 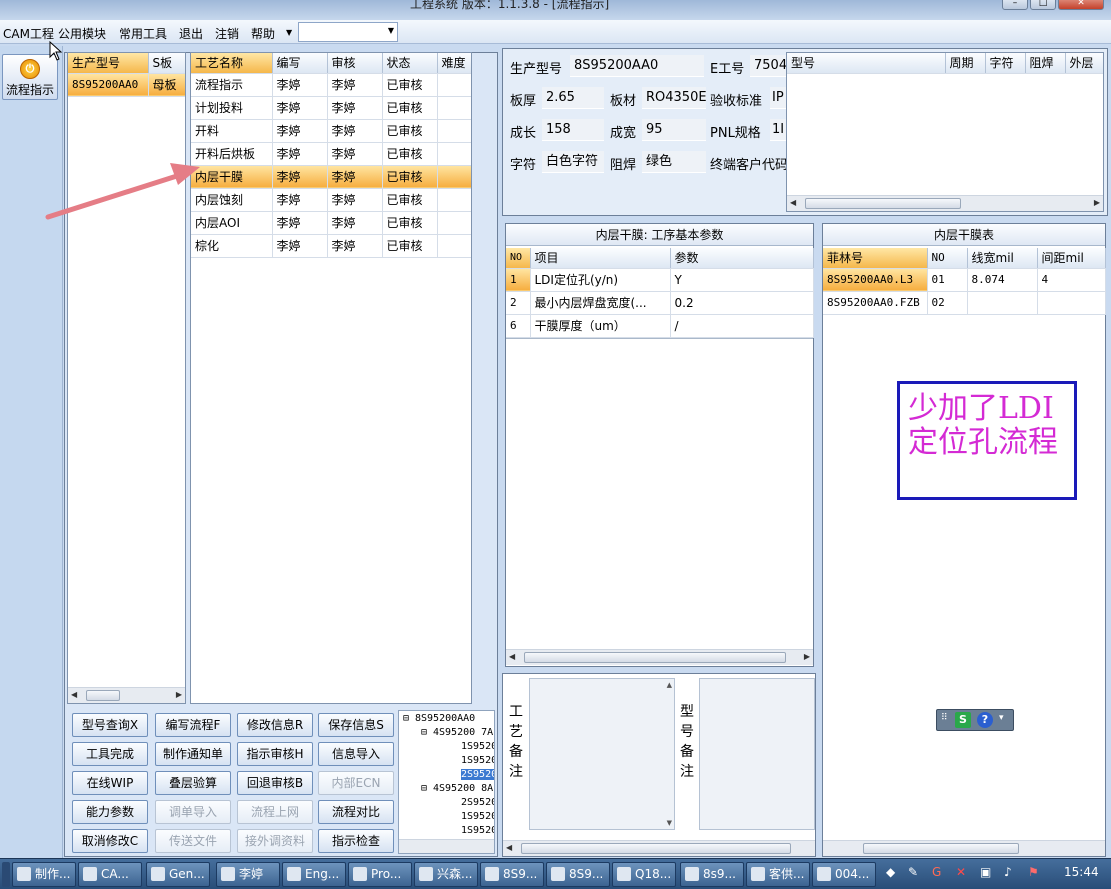 I want to click on scroll-up-icon: ▲, so click(x=669, y=685).